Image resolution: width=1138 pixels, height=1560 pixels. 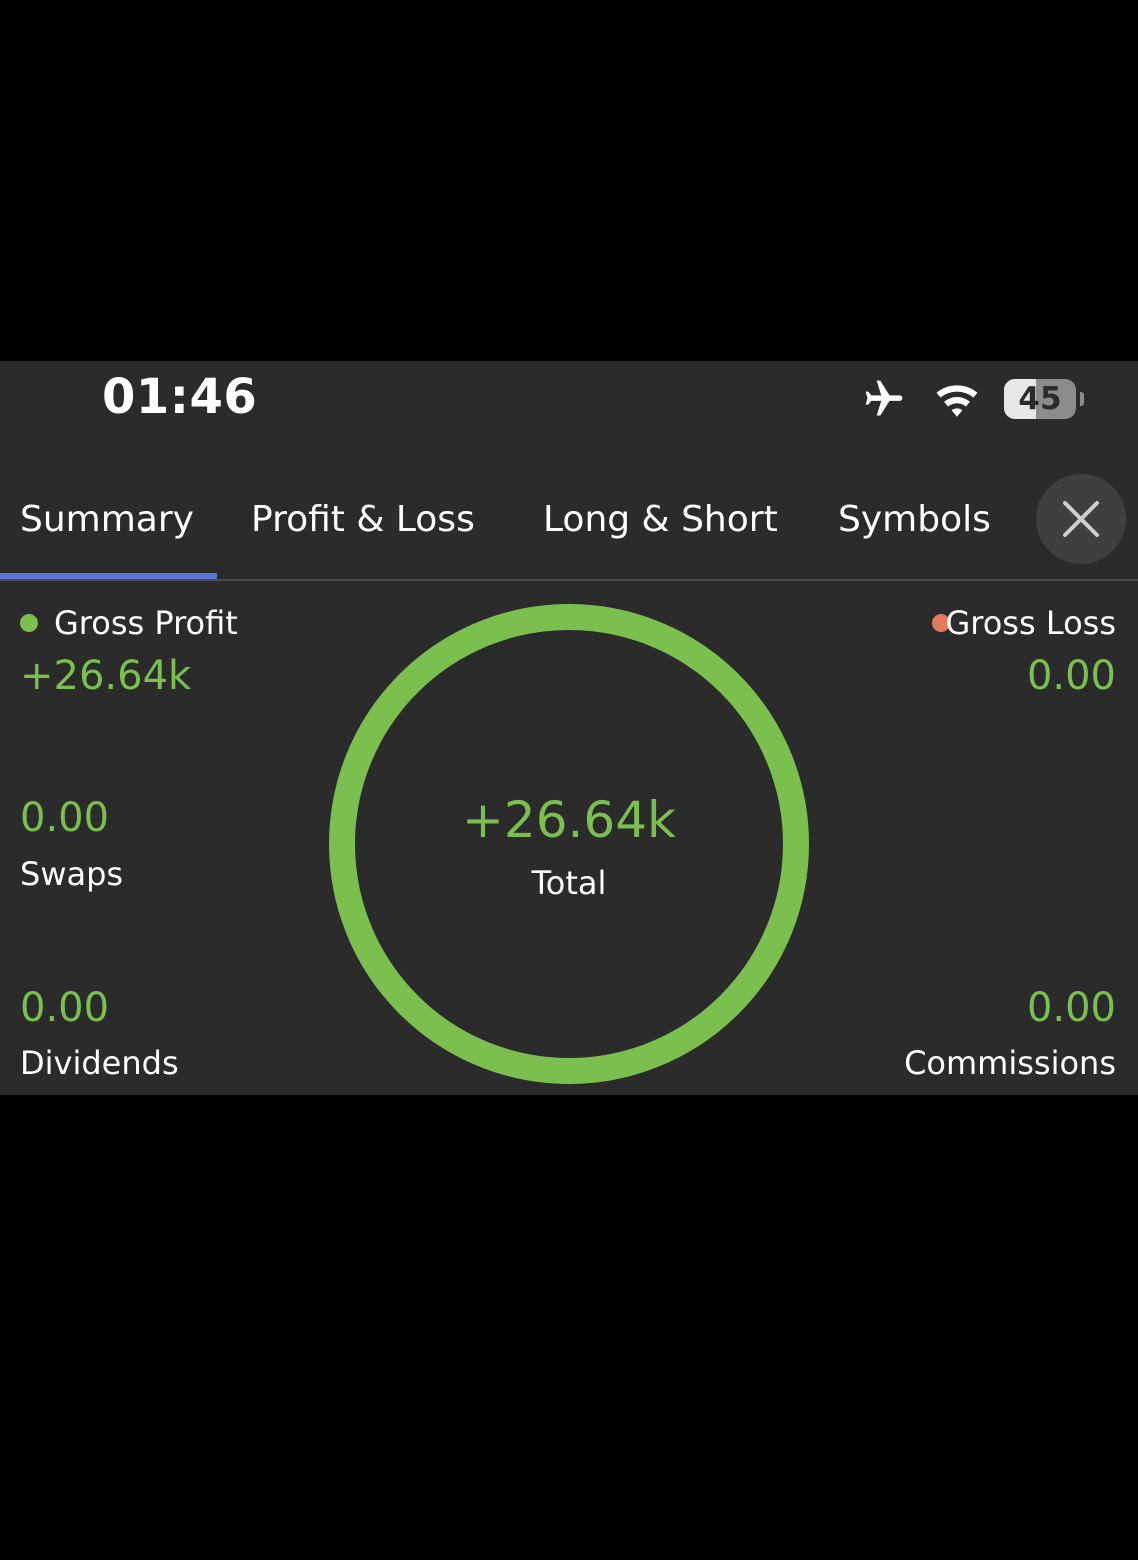 I want to click on status-icons: 45, so click(x=971, y=399).